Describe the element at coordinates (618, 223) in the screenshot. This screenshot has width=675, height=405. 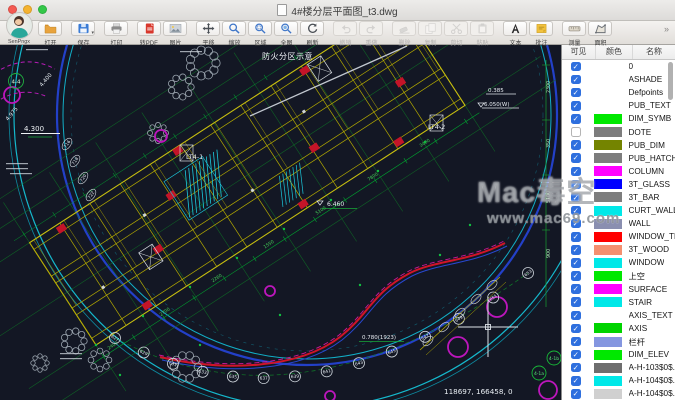
I see `layer-row: ✓WALL` at that location.